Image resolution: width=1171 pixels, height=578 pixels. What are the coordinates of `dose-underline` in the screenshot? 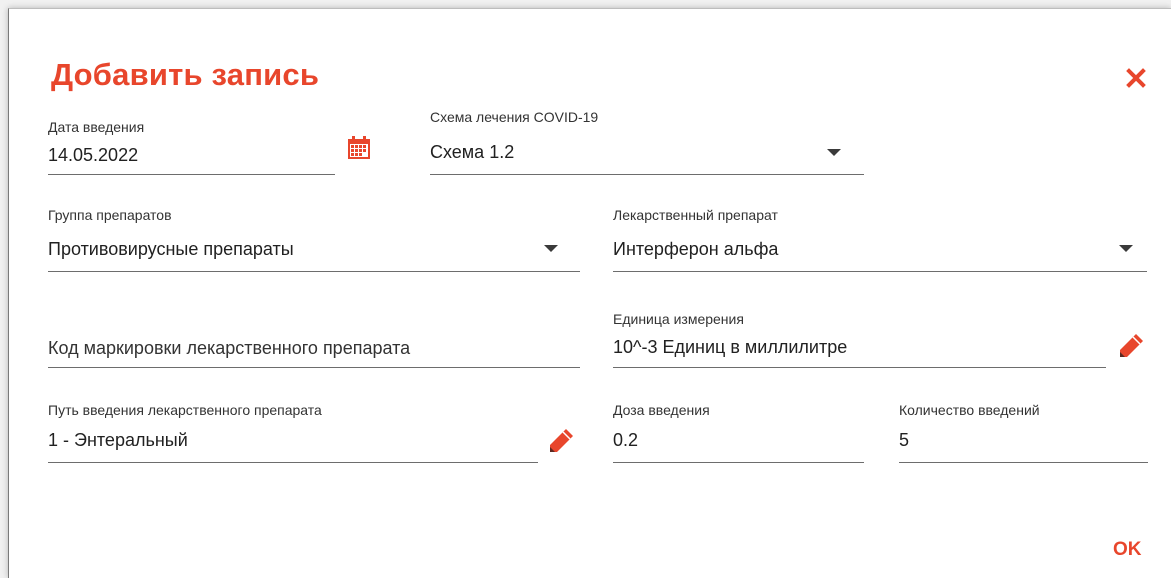 It's located at (738, 462).